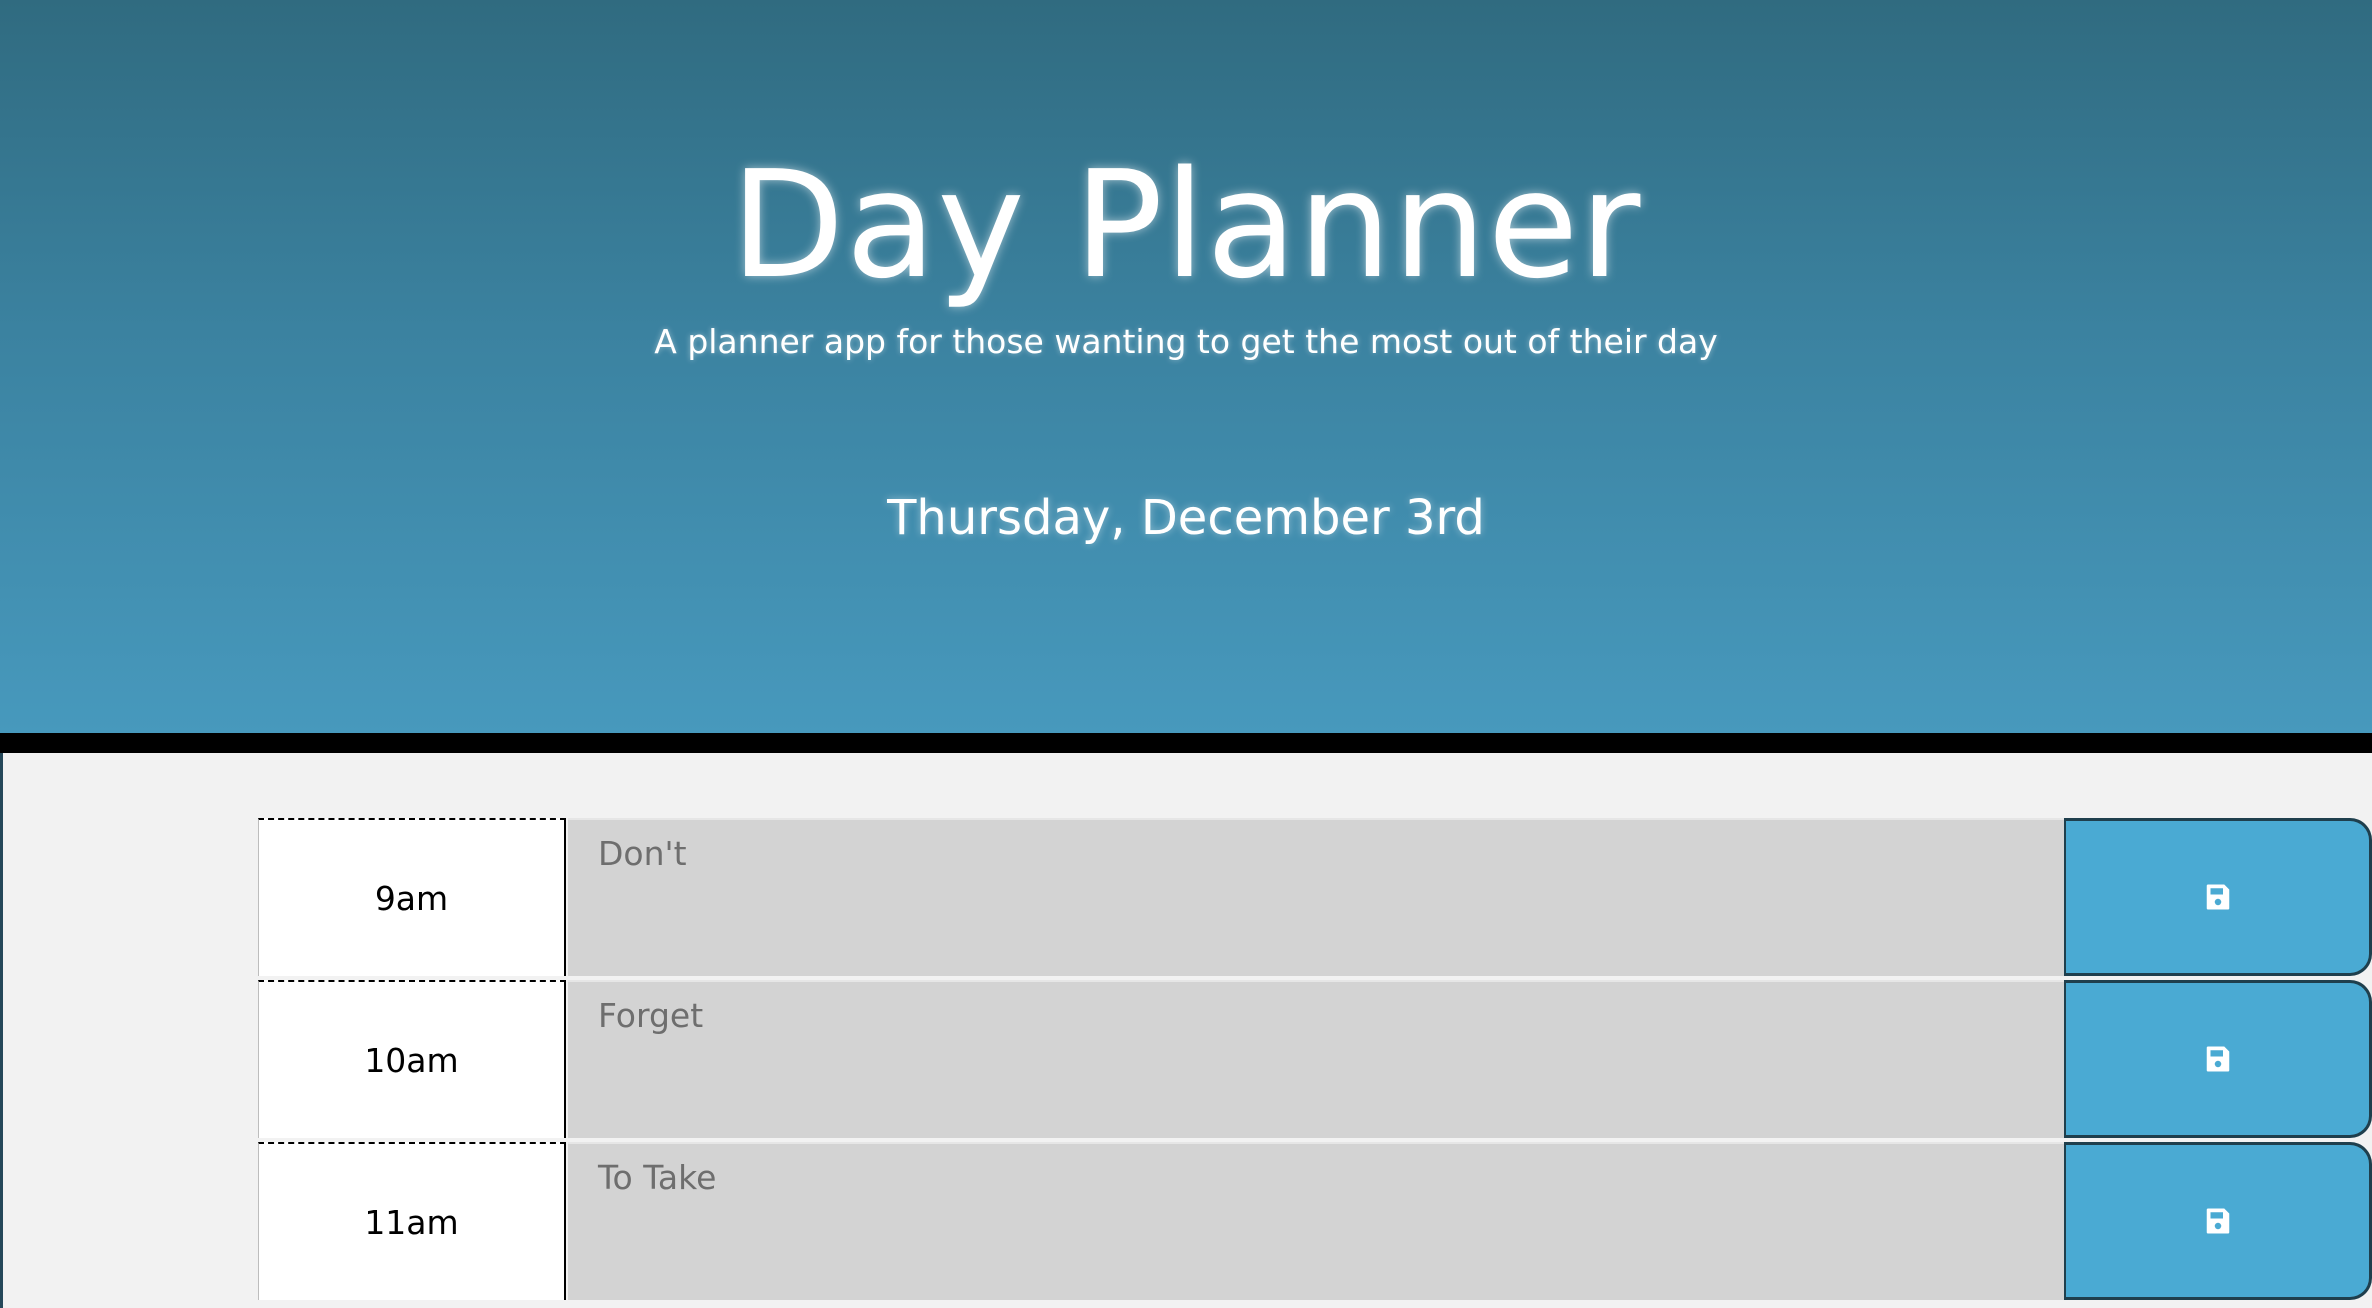 The height and width of the screenshot is (1308, 2372). I want to click on event-textarea: Forget, so click(1316, 1059).